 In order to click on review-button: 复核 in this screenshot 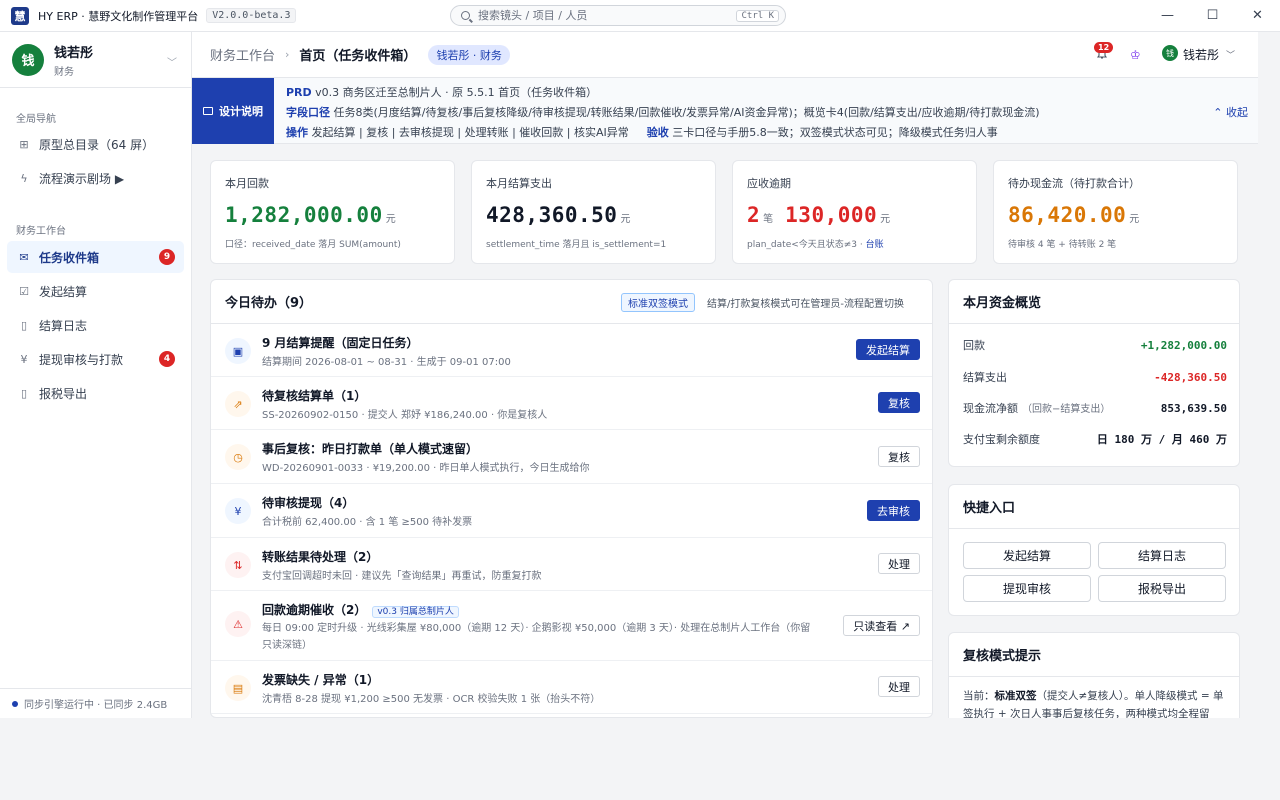, I will do `click(899, 402)`.